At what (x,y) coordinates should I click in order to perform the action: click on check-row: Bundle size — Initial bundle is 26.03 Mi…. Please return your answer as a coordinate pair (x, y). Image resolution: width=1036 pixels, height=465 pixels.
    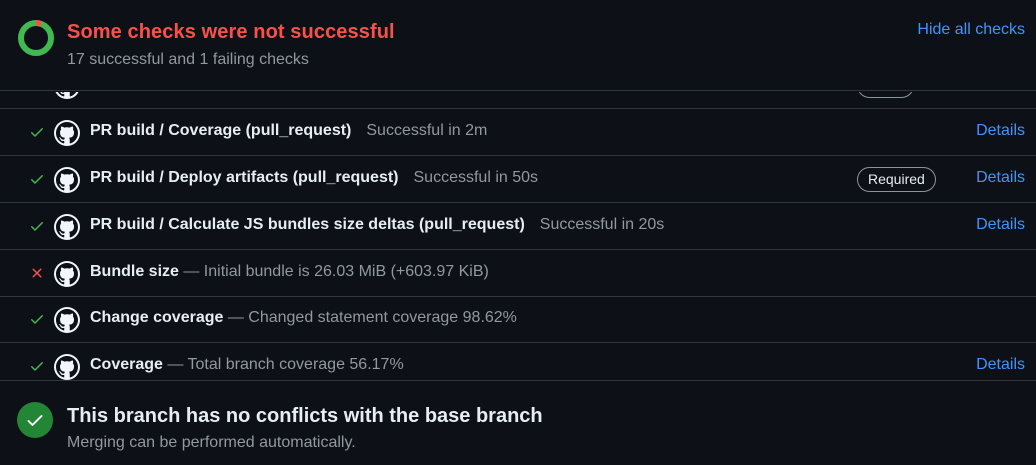
    Looking at the image, I should click on (518, 273).